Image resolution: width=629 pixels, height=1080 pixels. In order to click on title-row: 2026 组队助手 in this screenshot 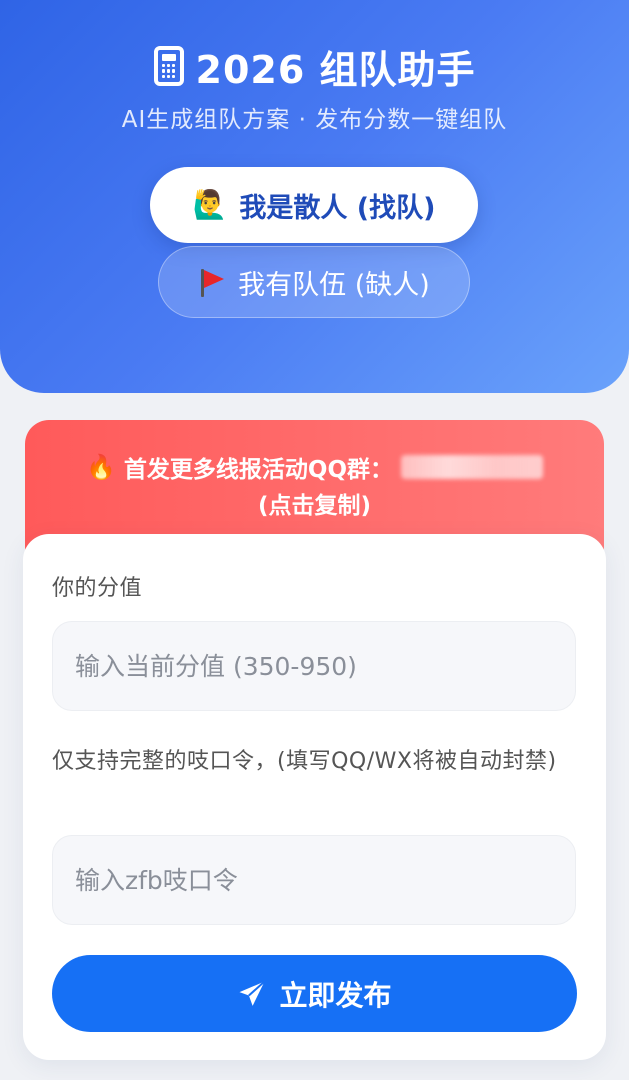, I will do `click(314, 66)`.